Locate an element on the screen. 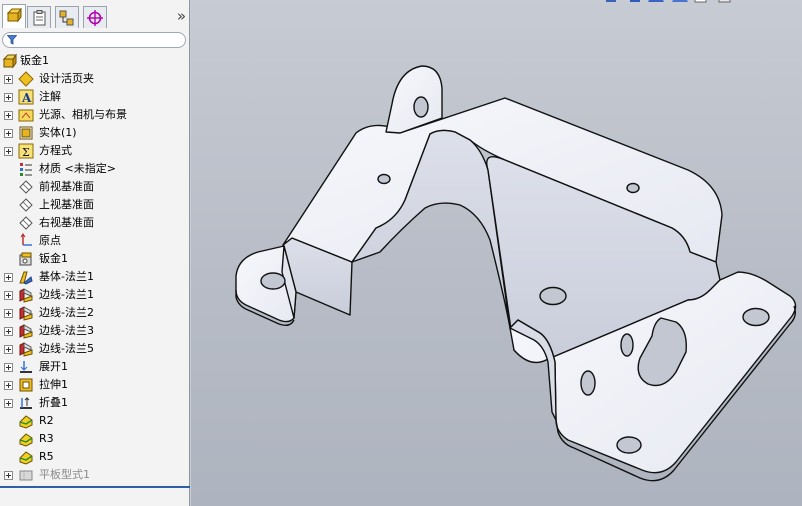  featuremanager-icon is located at coordinates (14, 15).